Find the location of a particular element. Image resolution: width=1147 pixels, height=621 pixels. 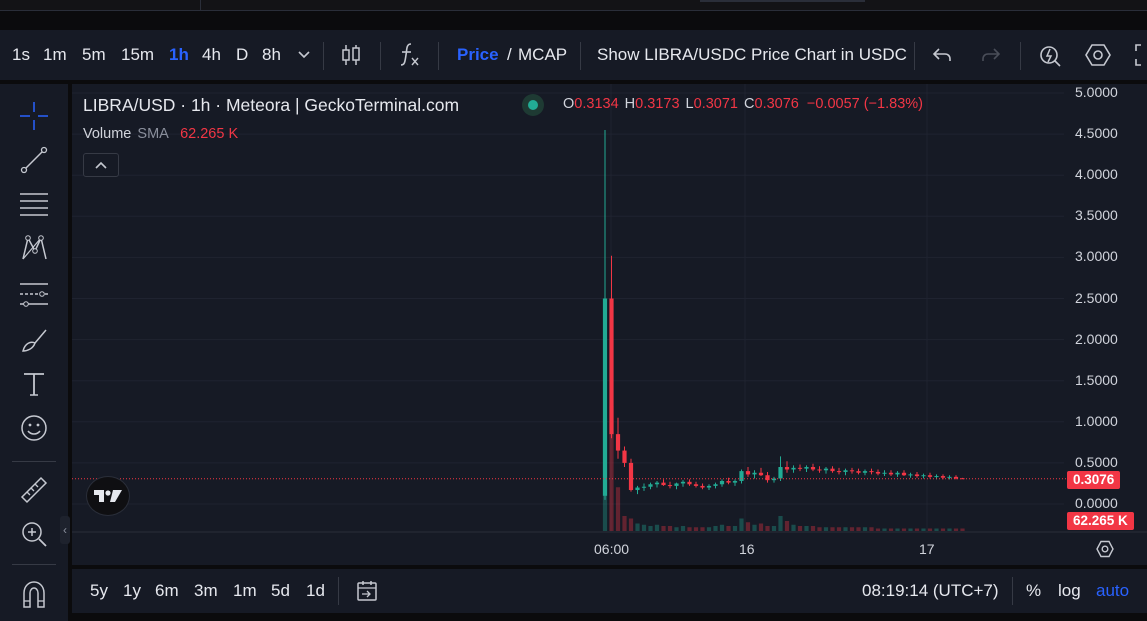

range-1d: 1d is located at coordinates (315, 591).